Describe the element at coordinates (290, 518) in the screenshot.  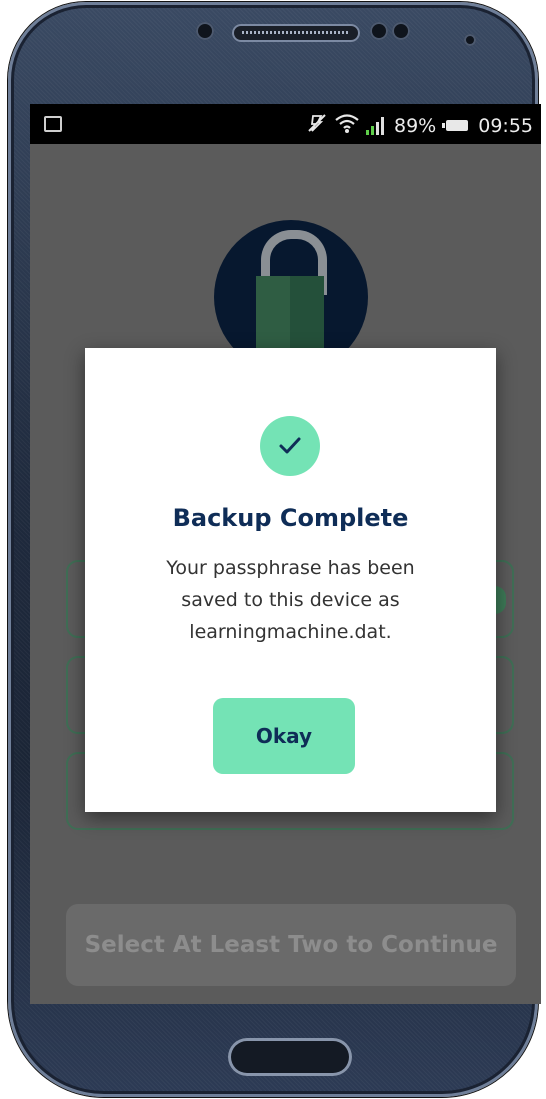
I see `dialog-title: Backup Complete` at that location.